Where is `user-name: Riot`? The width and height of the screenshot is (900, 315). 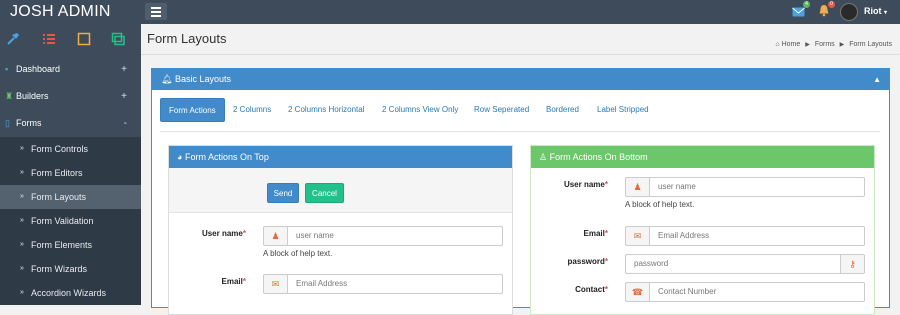 user-name: Riot is located at coordinates (873, 11).